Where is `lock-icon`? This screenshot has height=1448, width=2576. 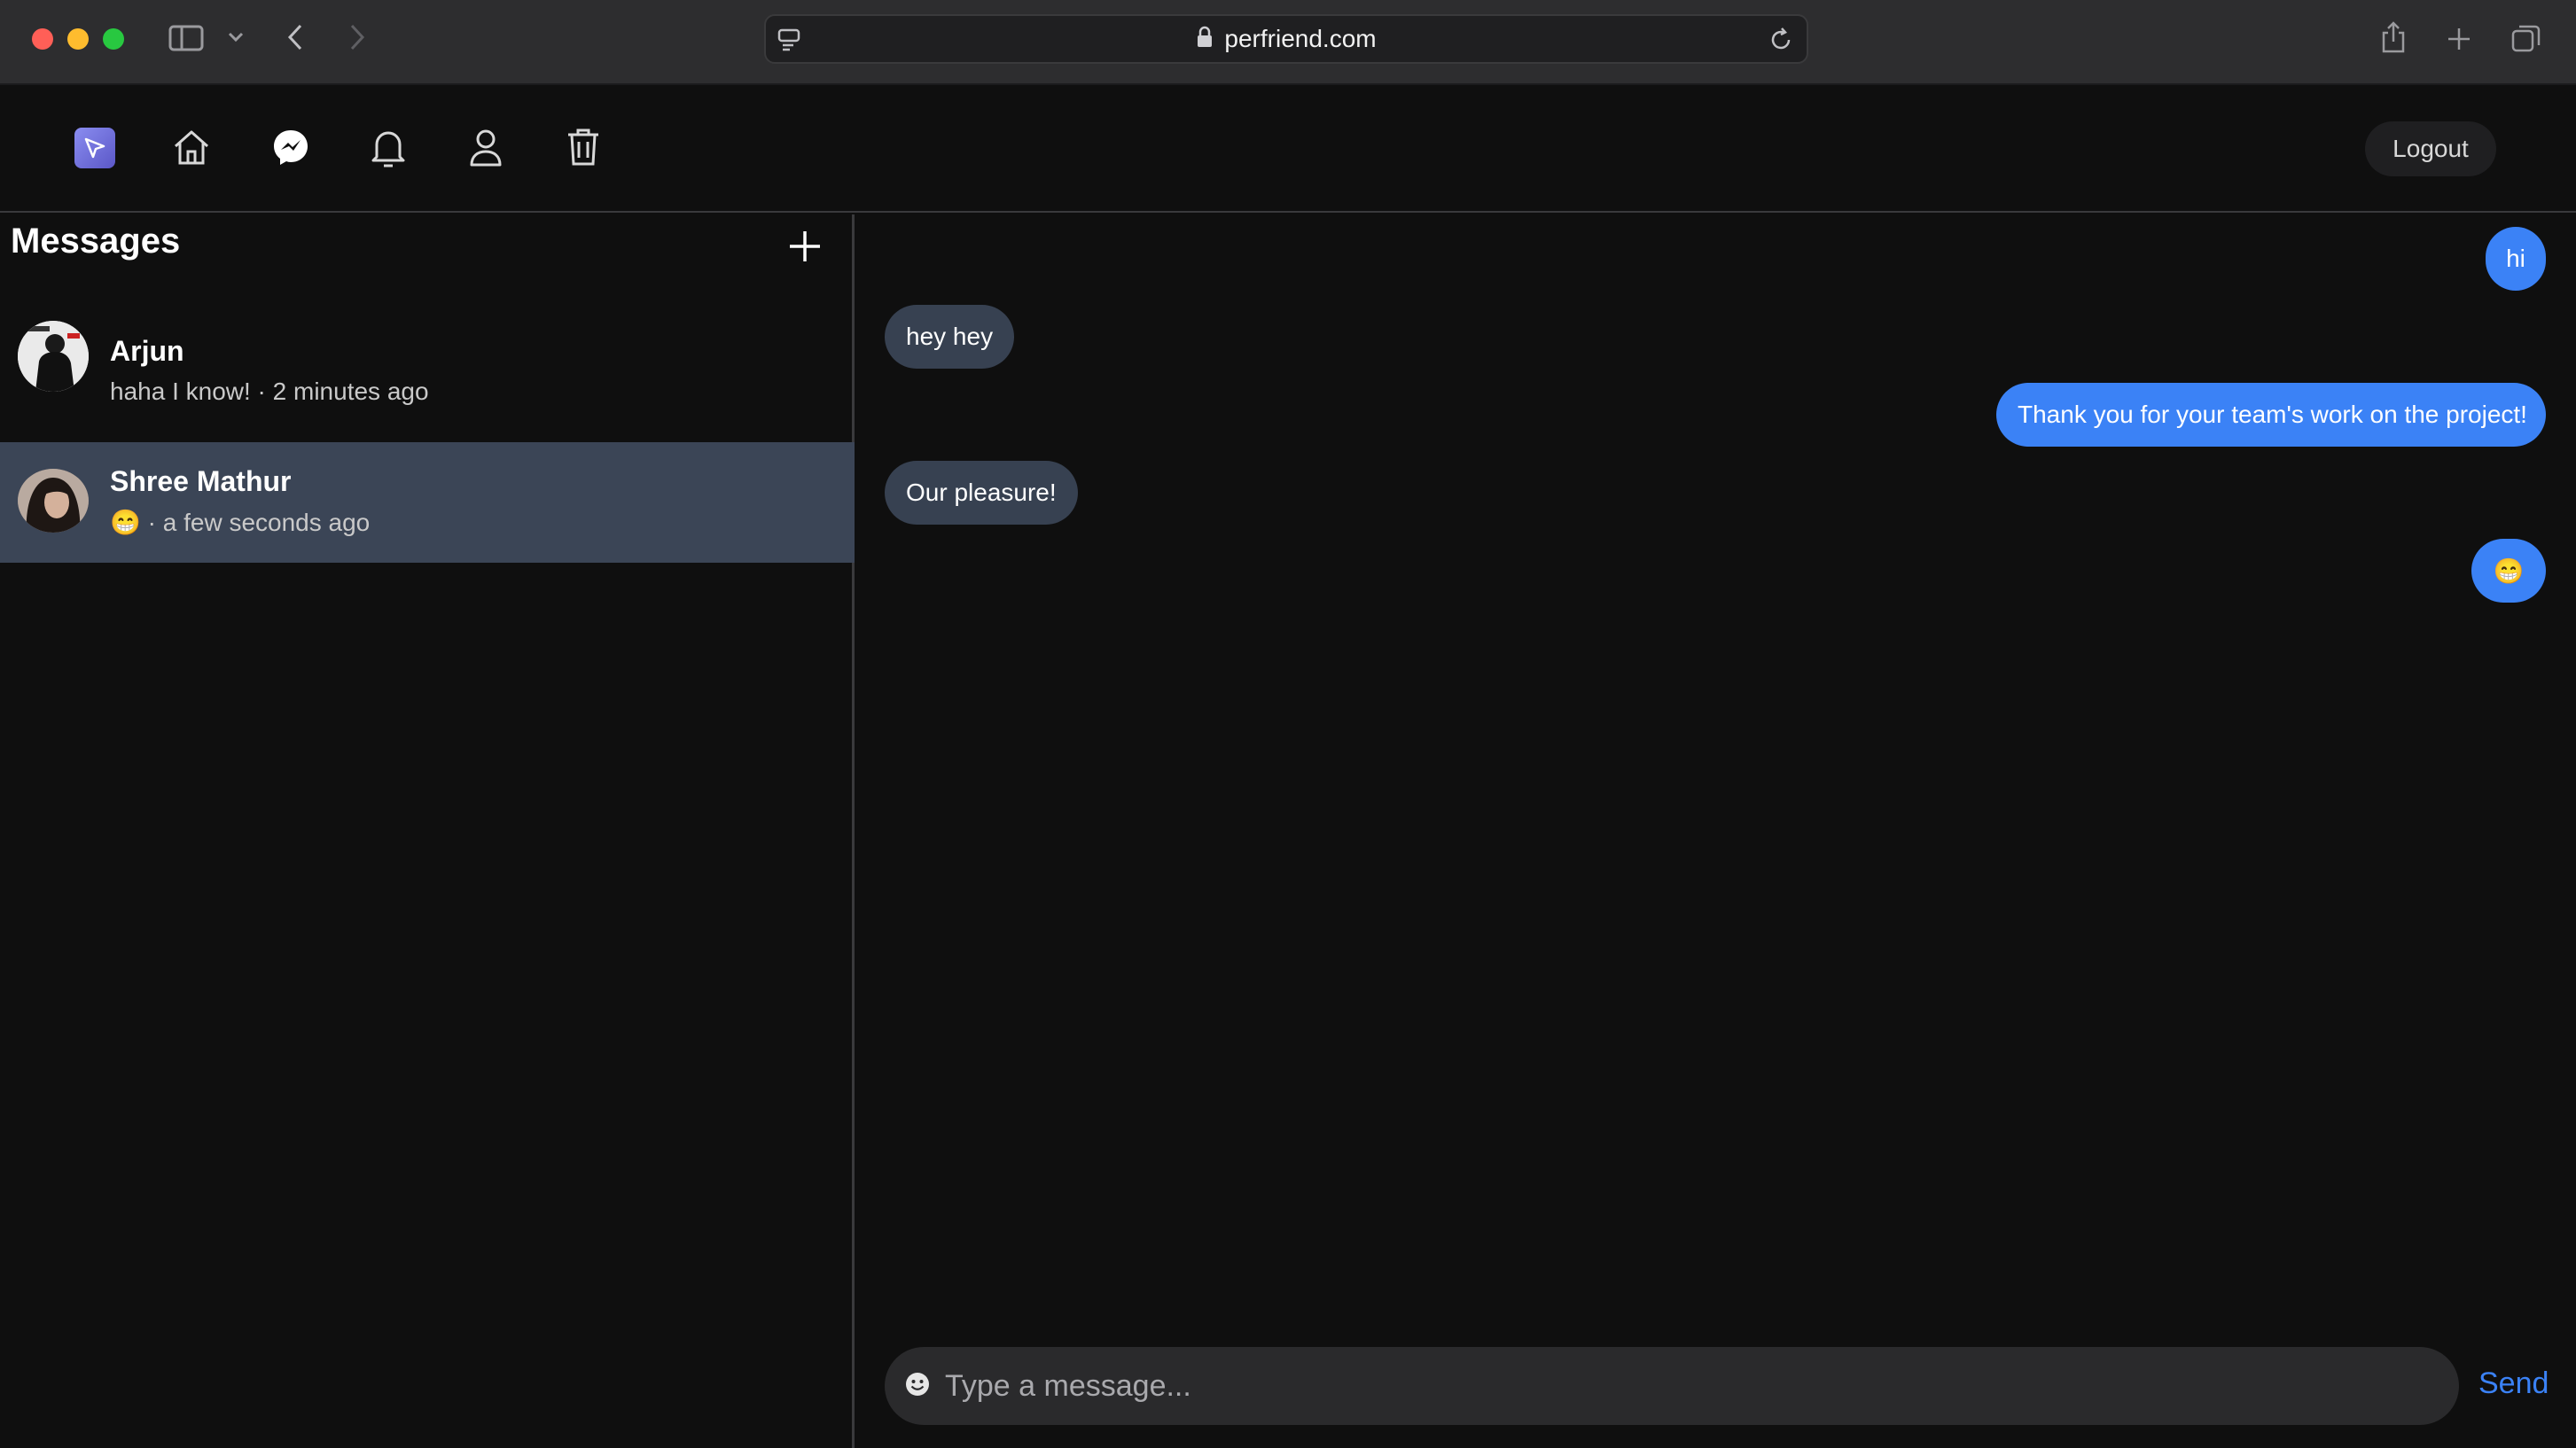
lock-icon is located at coordinates (1205, 39).